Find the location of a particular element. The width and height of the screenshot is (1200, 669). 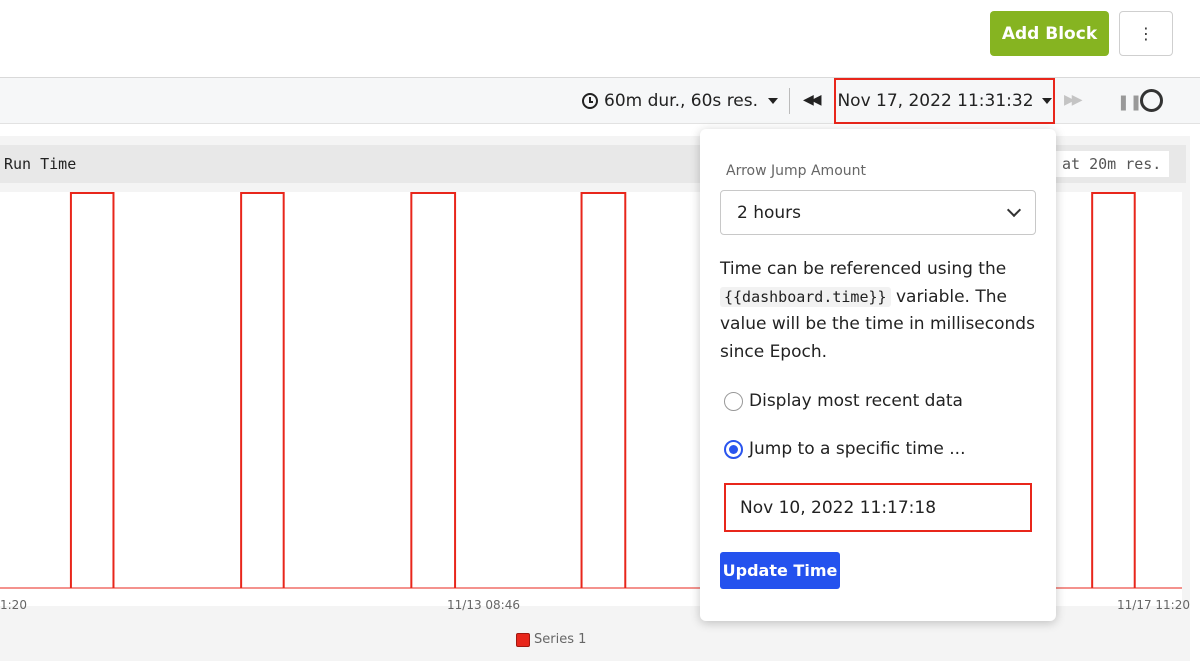

chart-legend: Series 1 is located at coordinates (551, 639).